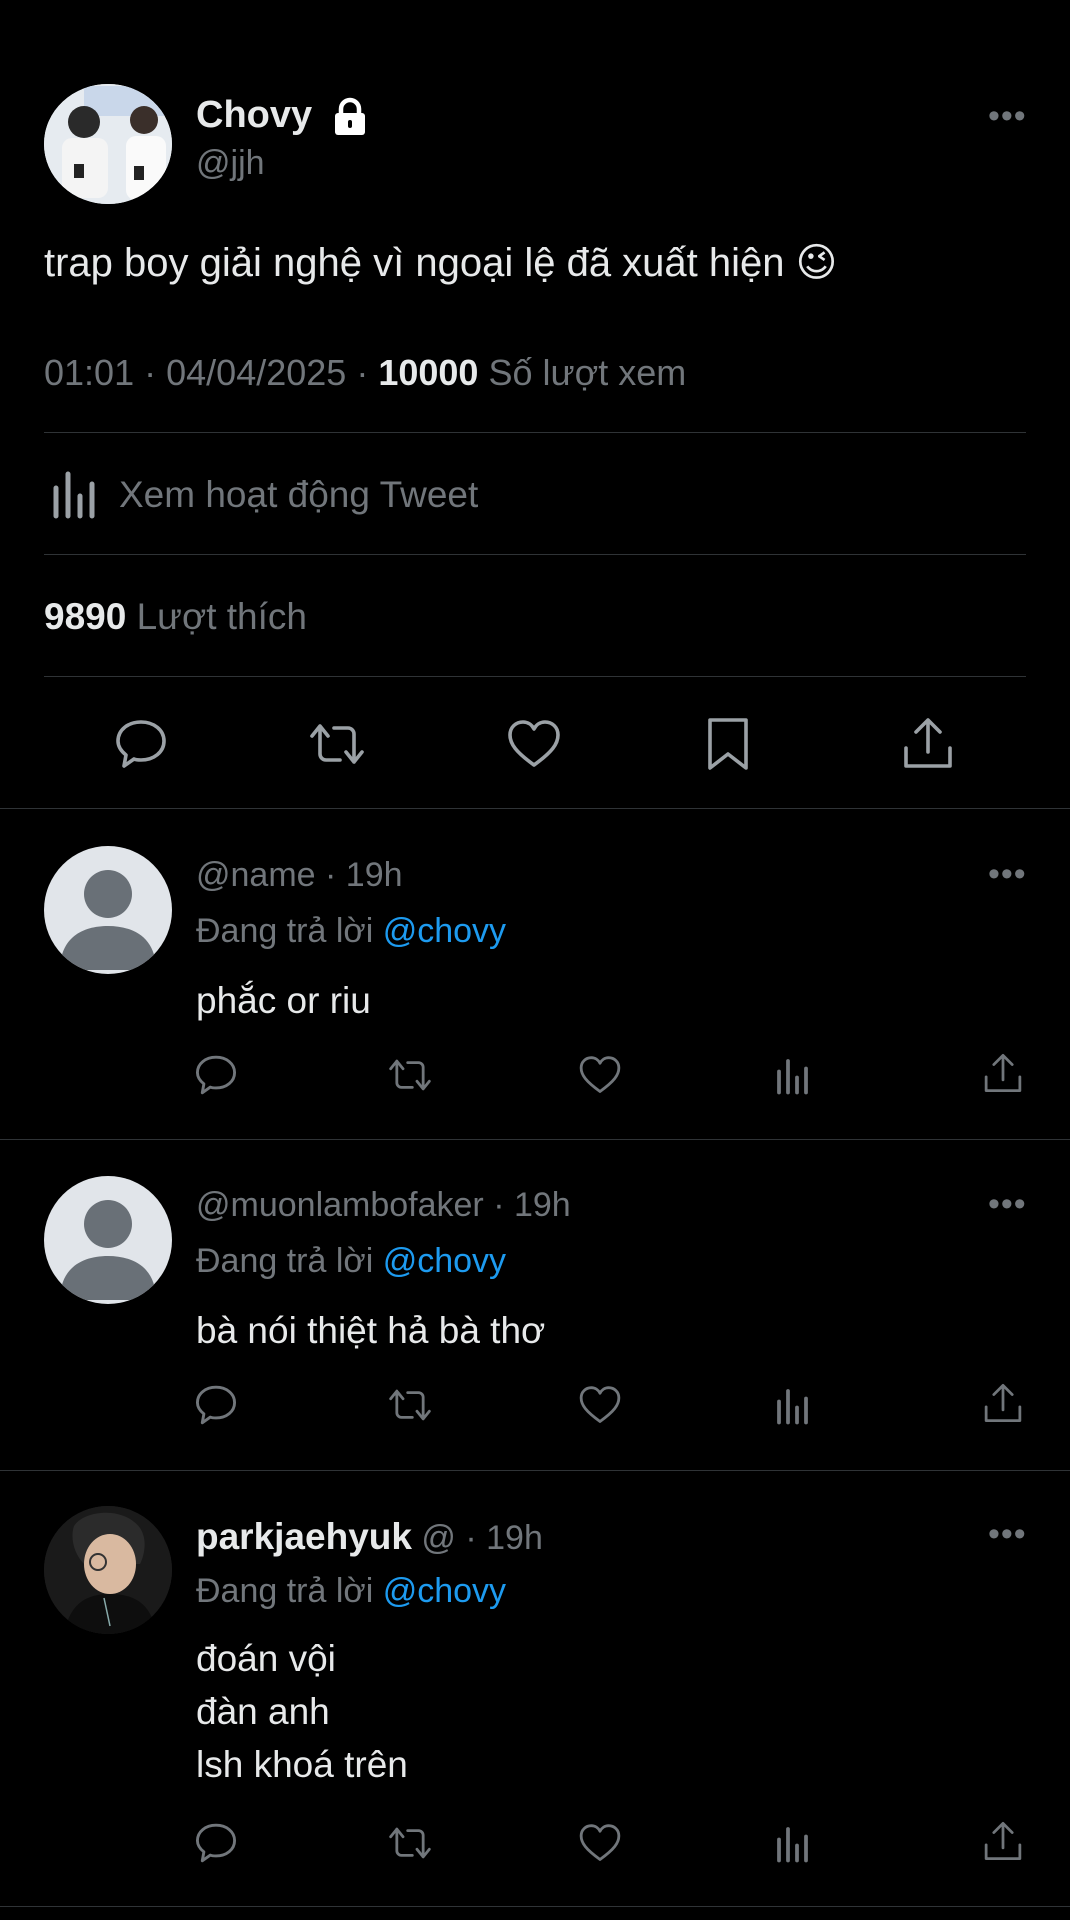 The height and width of the screenshot is (1920, 1070). I want to click on reply-text: bà nói thiệt hả bà thơ, so click(371, 1330).